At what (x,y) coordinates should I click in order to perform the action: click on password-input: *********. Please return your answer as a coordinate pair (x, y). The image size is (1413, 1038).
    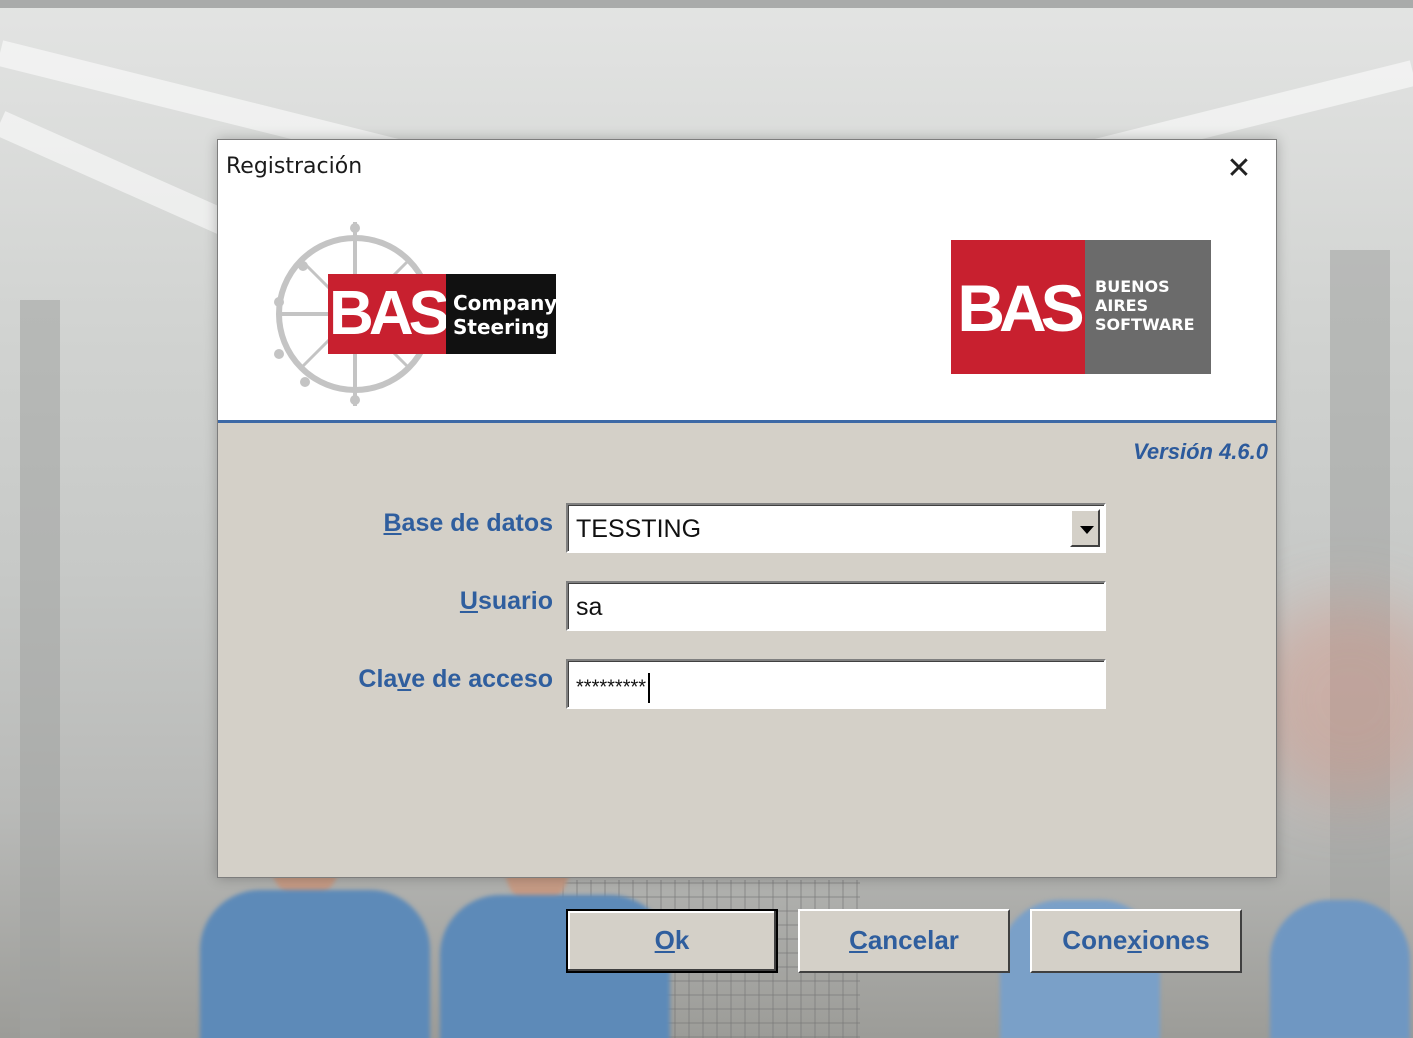
    Looking at the image, I should click on (836, 684).